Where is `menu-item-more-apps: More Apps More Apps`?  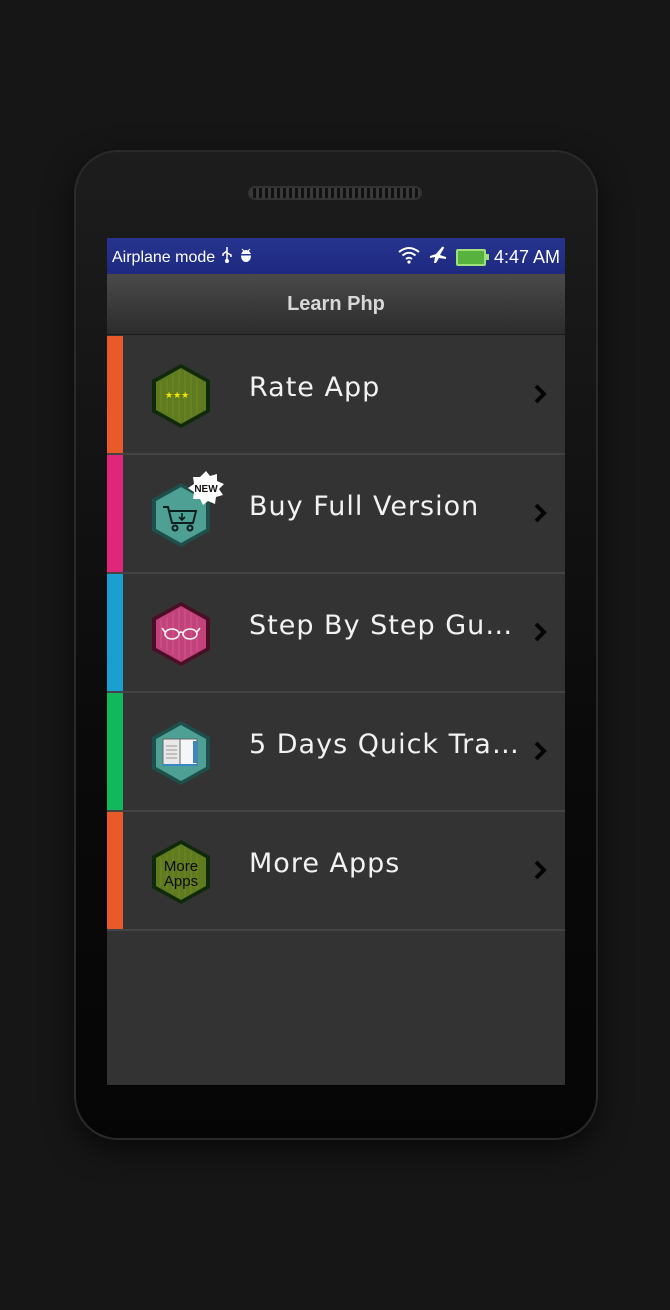
menu-item-more-apps: More Apps More Apps is located at coordinates (336, 871).